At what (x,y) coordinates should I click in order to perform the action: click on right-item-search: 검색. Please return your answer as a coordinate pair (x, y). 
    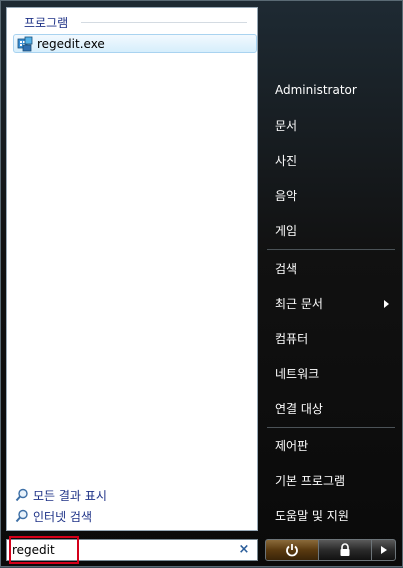
    Looking at the image, I should click on (332, 269).